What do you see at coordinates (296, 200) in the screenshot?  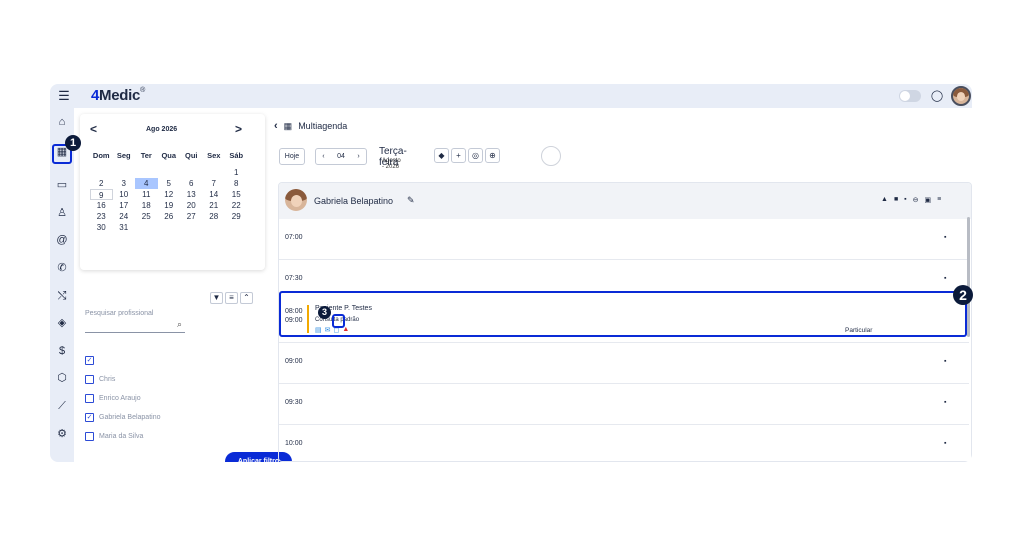 I see `avatar` at bounding box center [296, 200].